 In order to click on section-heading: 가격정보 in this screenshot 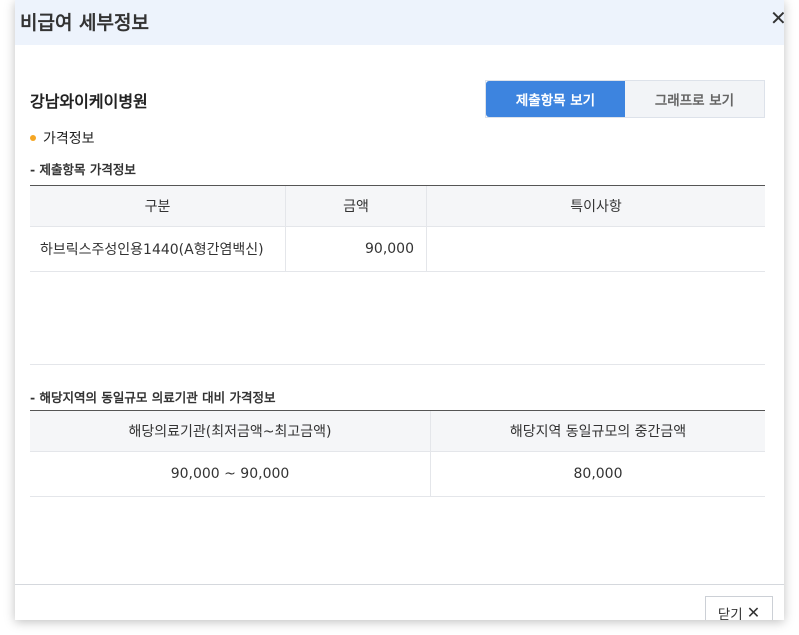, I will do `click(62, 138)`.